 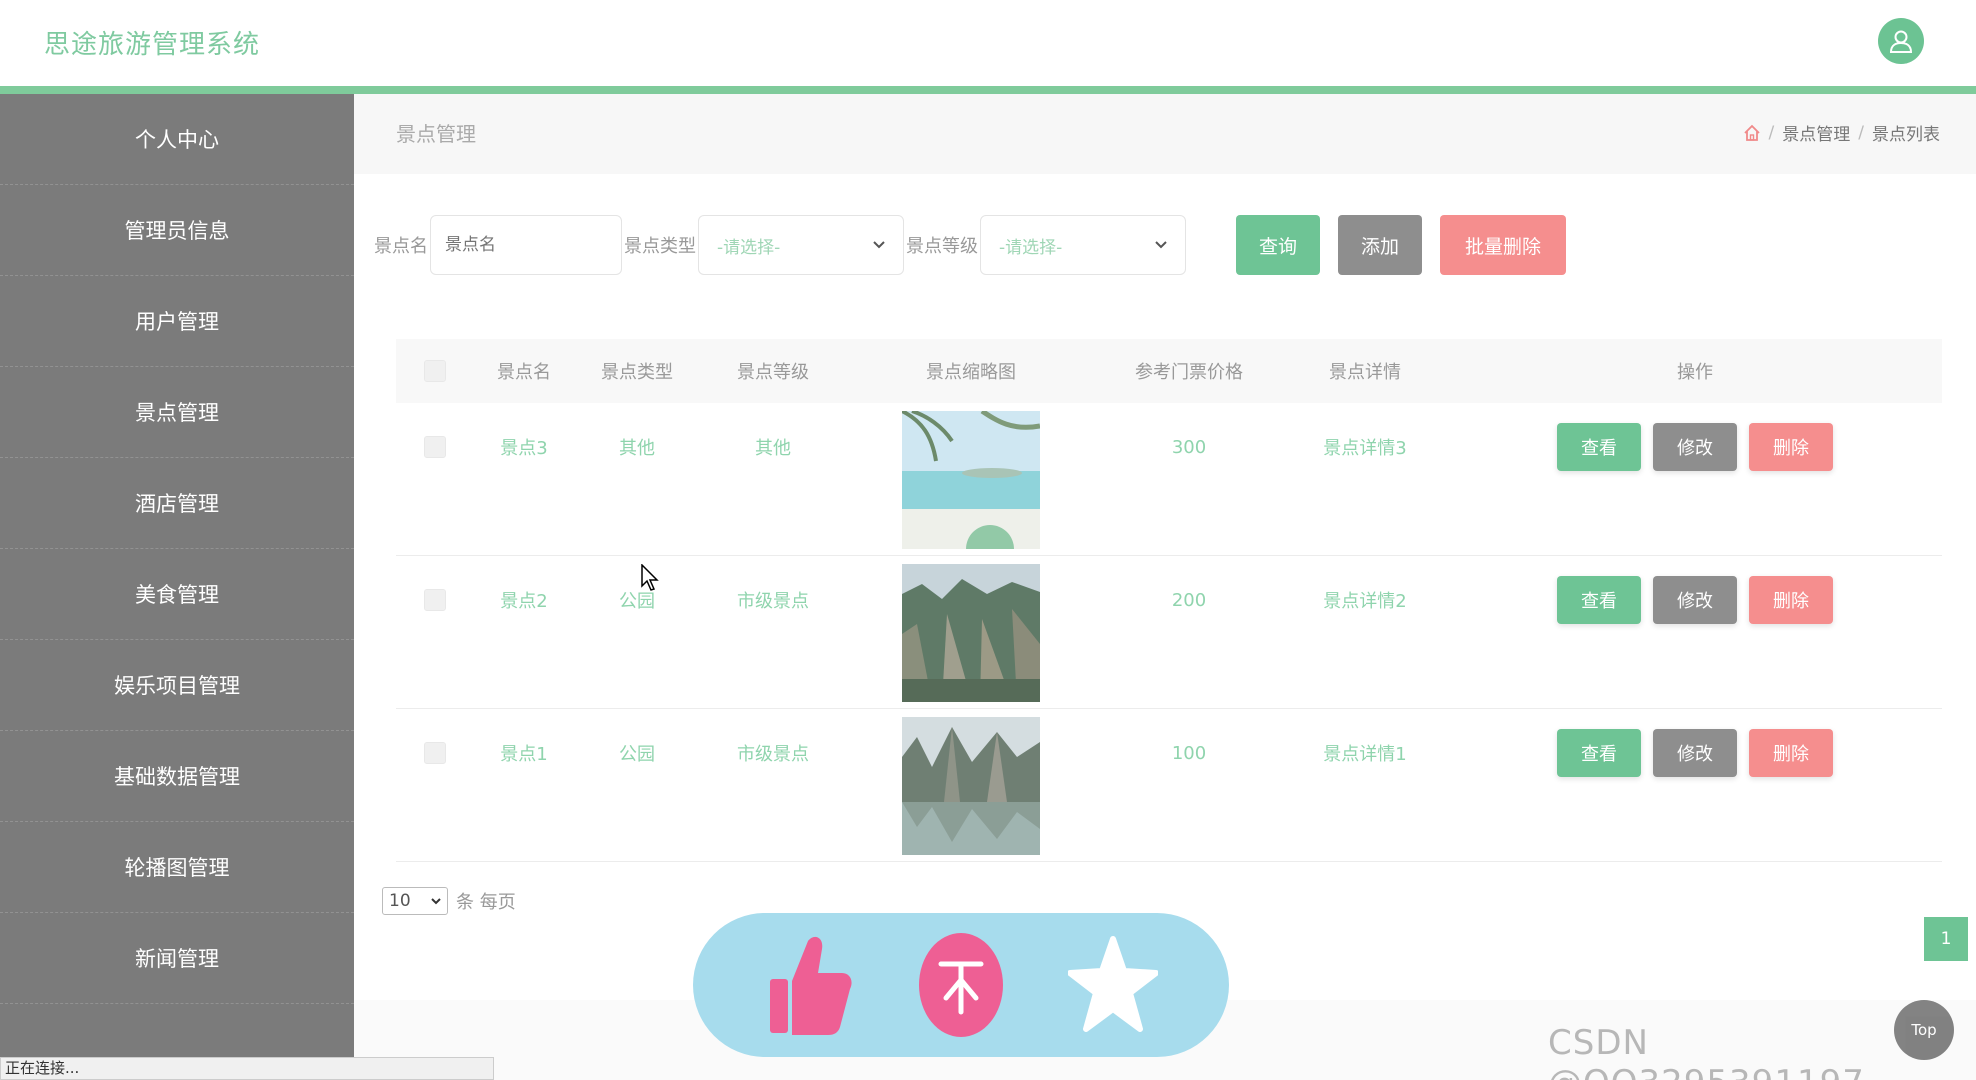 What do you see at coordinates (177, 594) in the screenshot?
I see `sidebar-item-food: 美食管理` at bounding box center [177, 594].